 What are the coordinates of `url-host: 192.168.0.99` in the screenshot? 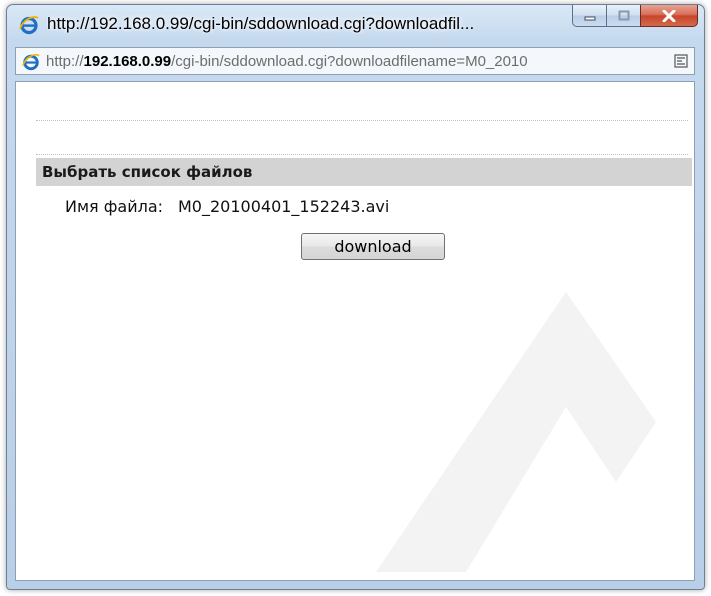 It's located at (127, 61).